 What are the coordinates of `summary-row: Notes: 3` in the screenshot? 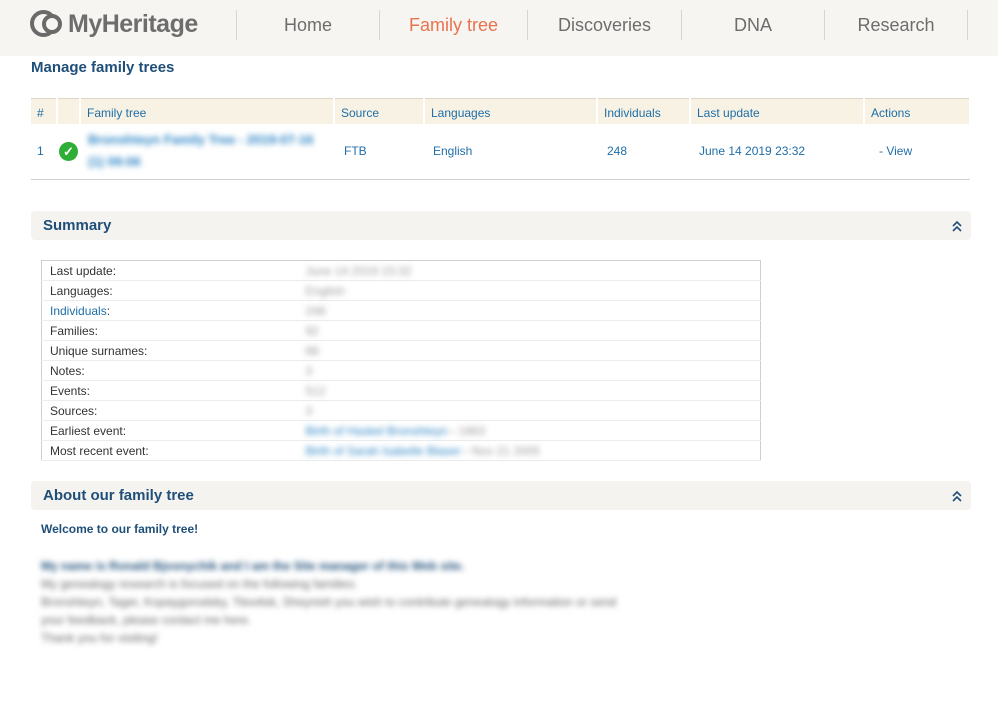 It's located at (401, 370).